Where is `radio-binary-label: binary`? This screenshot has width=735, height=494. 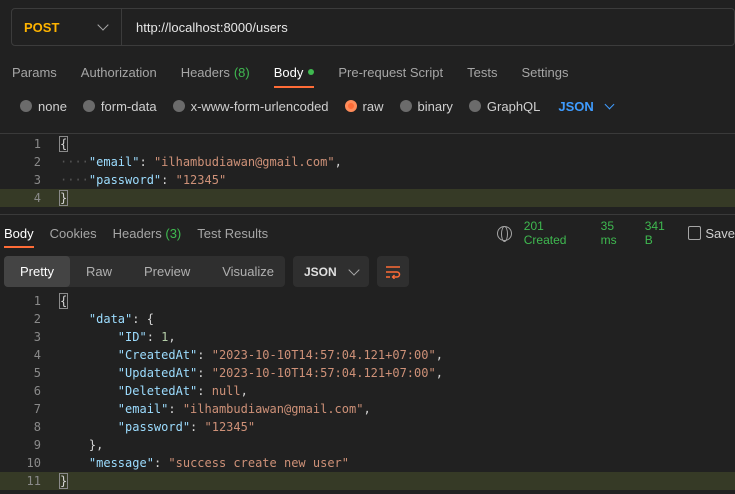
radio-binary-label: binary is located at coordinates (435, 106).